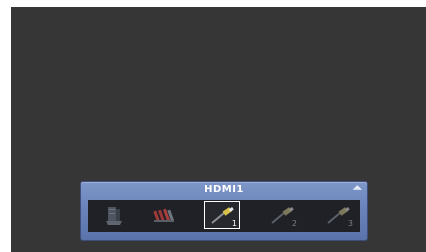 Image resolution: width=426 pixels, height=252 pixels. I want to click on source-item-hdmi1: 1, so click(222, 215).